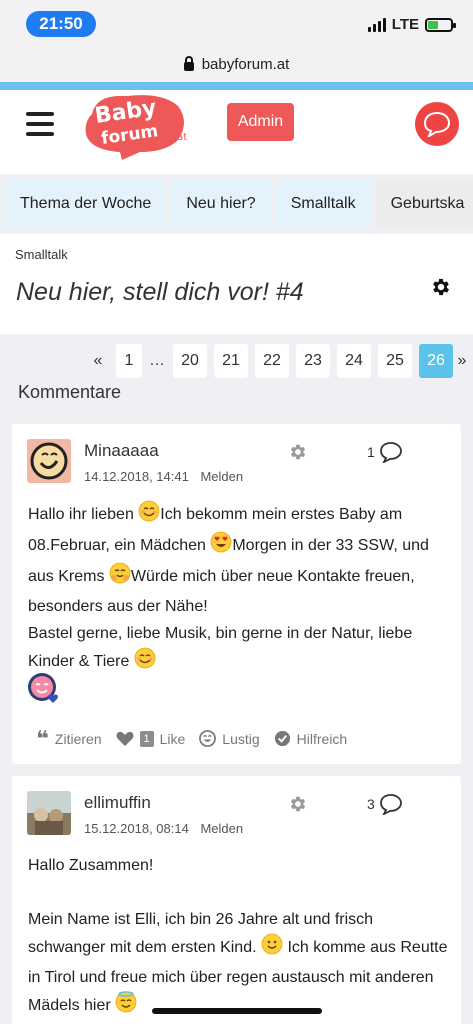 This screenshot has width=473, height=1024. What do you see at coordinates (188, 63) in the screenshot?
I see `lock-icon` at bounding box center [188, 63].